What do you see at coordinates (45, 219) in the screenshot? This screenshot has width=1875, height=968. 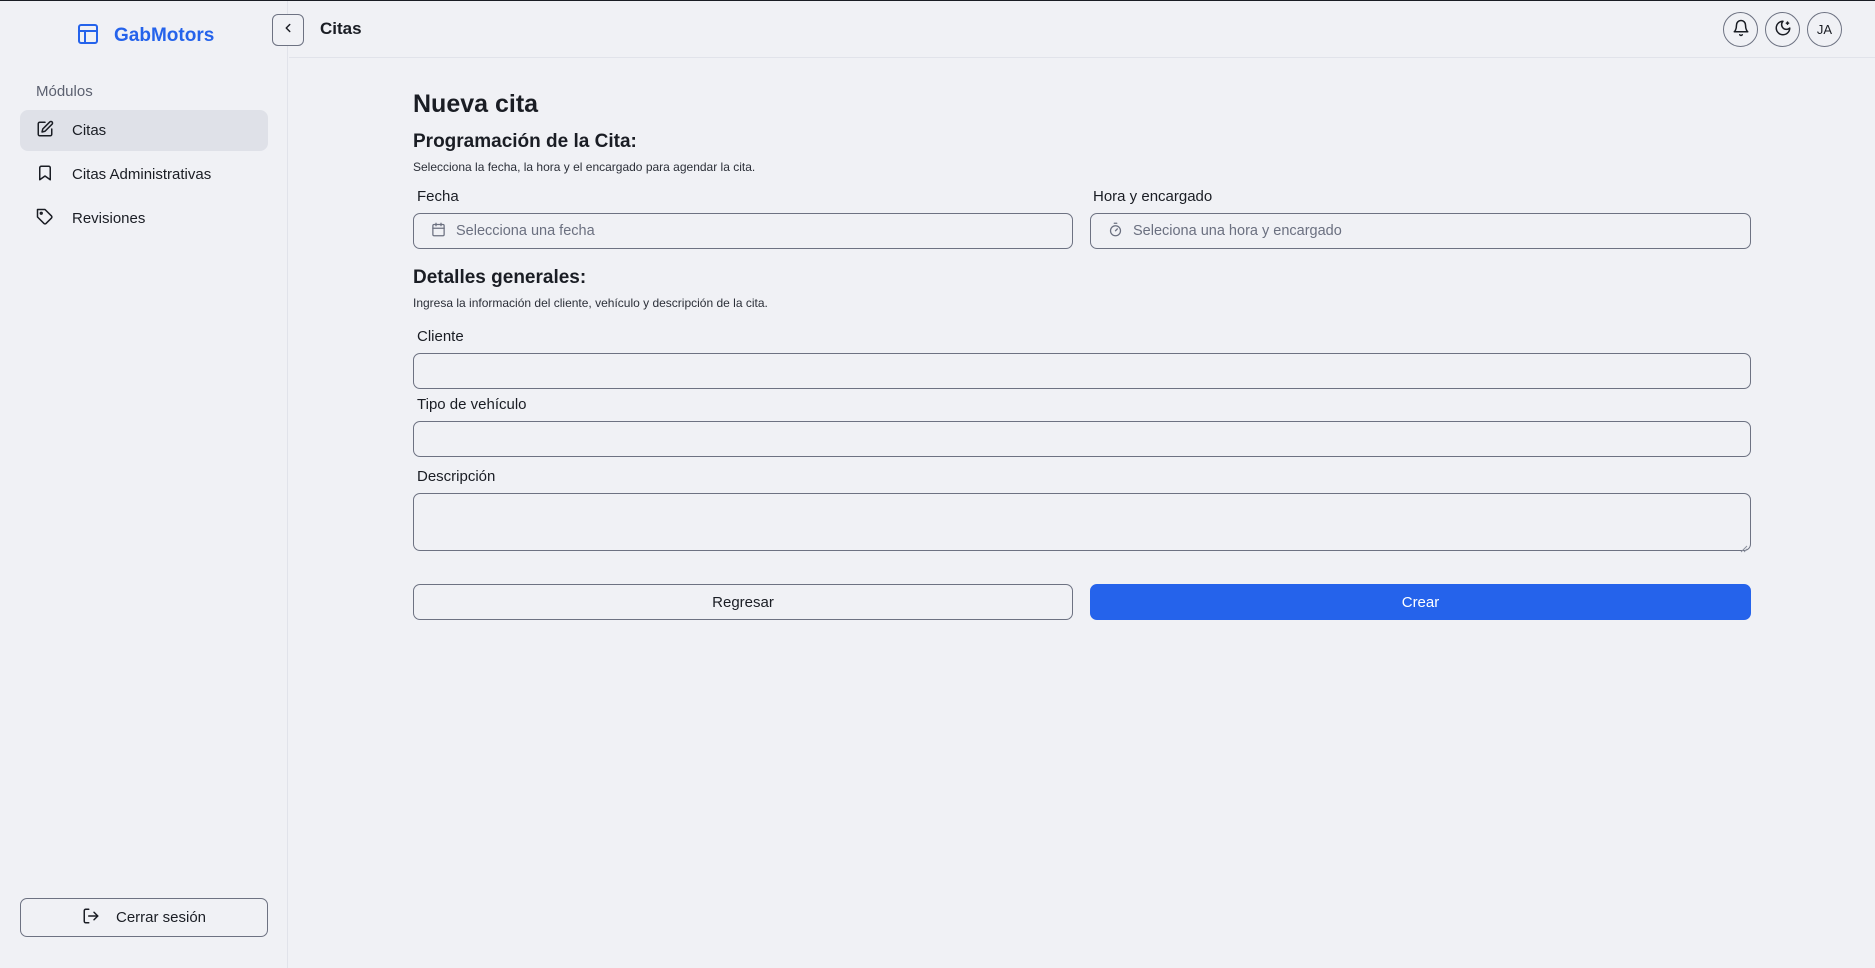 I see `tag-icon` at bounding box center [45, 219].